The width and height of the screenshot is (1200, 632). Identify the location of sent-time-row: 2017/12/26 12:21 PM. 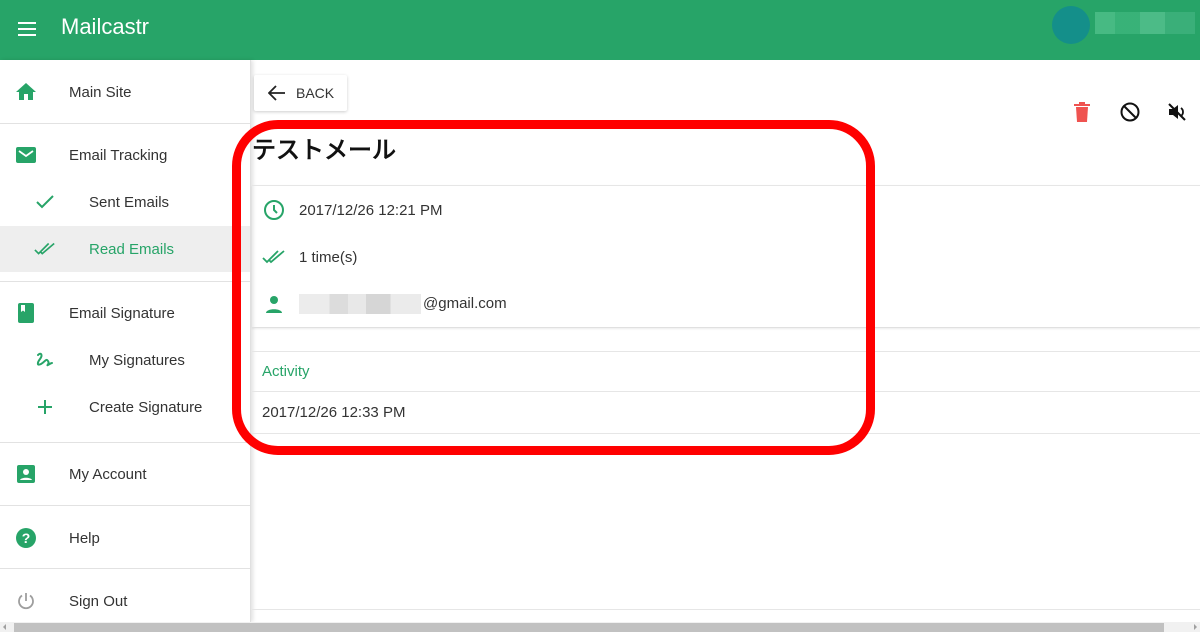
(352, 210).